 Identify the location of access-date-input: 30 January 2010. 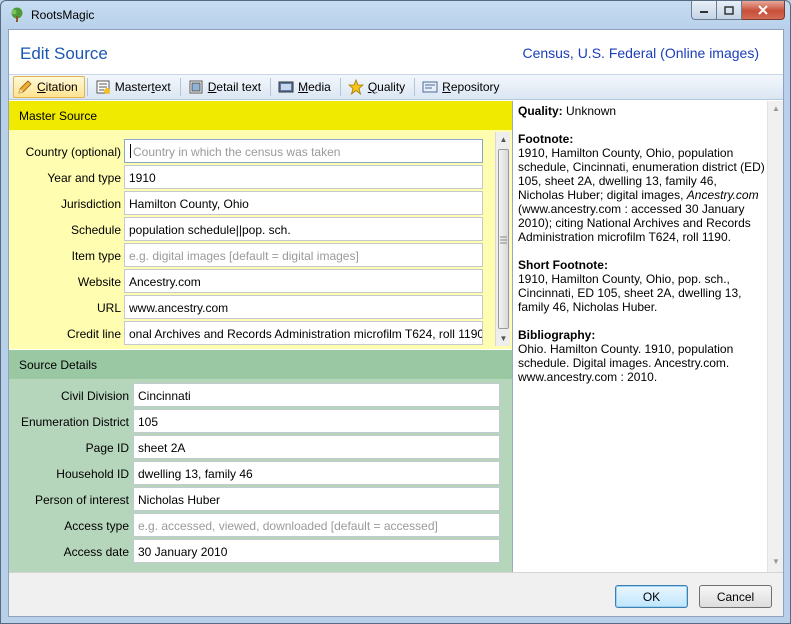
(316, 551).